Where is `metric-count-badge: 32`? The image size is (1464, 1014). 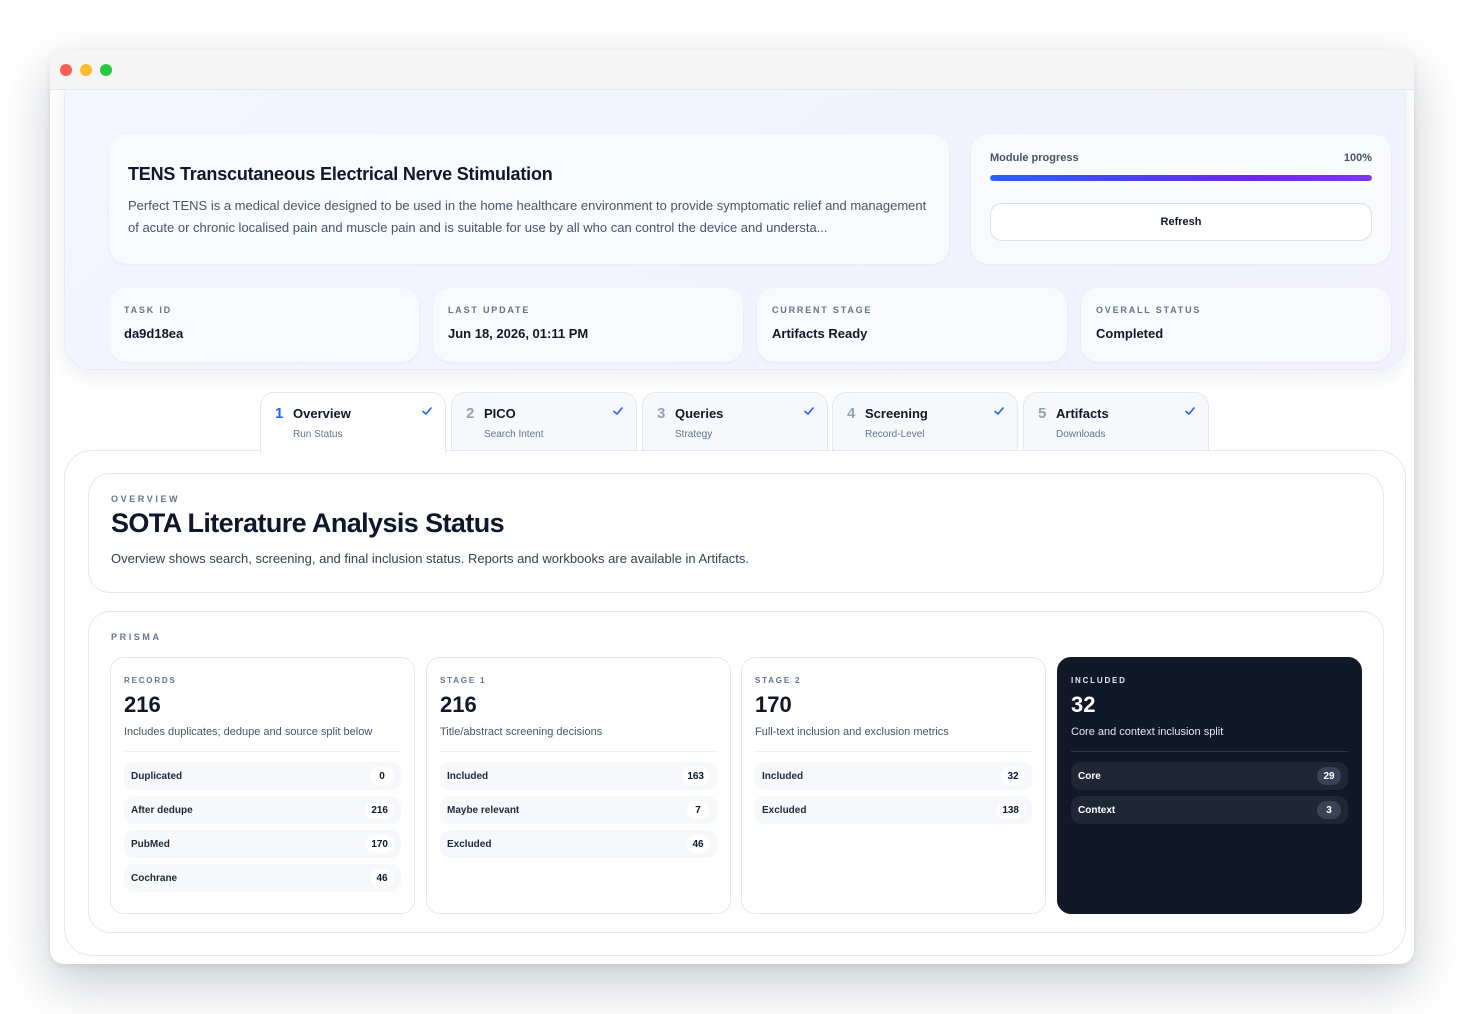 metric-count-badge: 32 is located at coordinates (1013, 776).